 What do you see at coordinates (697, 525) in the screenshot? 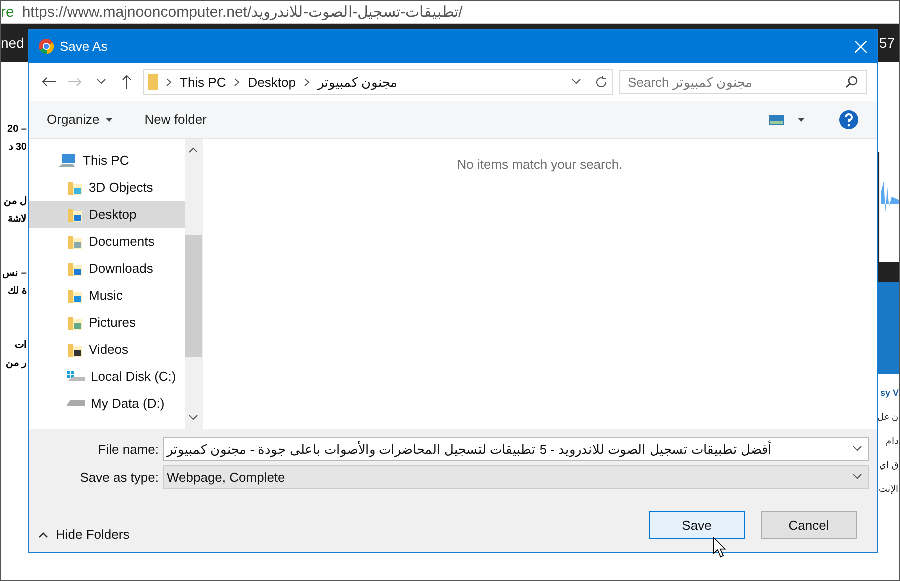
I see `save-button: Save` at bounding box center [697, 525].